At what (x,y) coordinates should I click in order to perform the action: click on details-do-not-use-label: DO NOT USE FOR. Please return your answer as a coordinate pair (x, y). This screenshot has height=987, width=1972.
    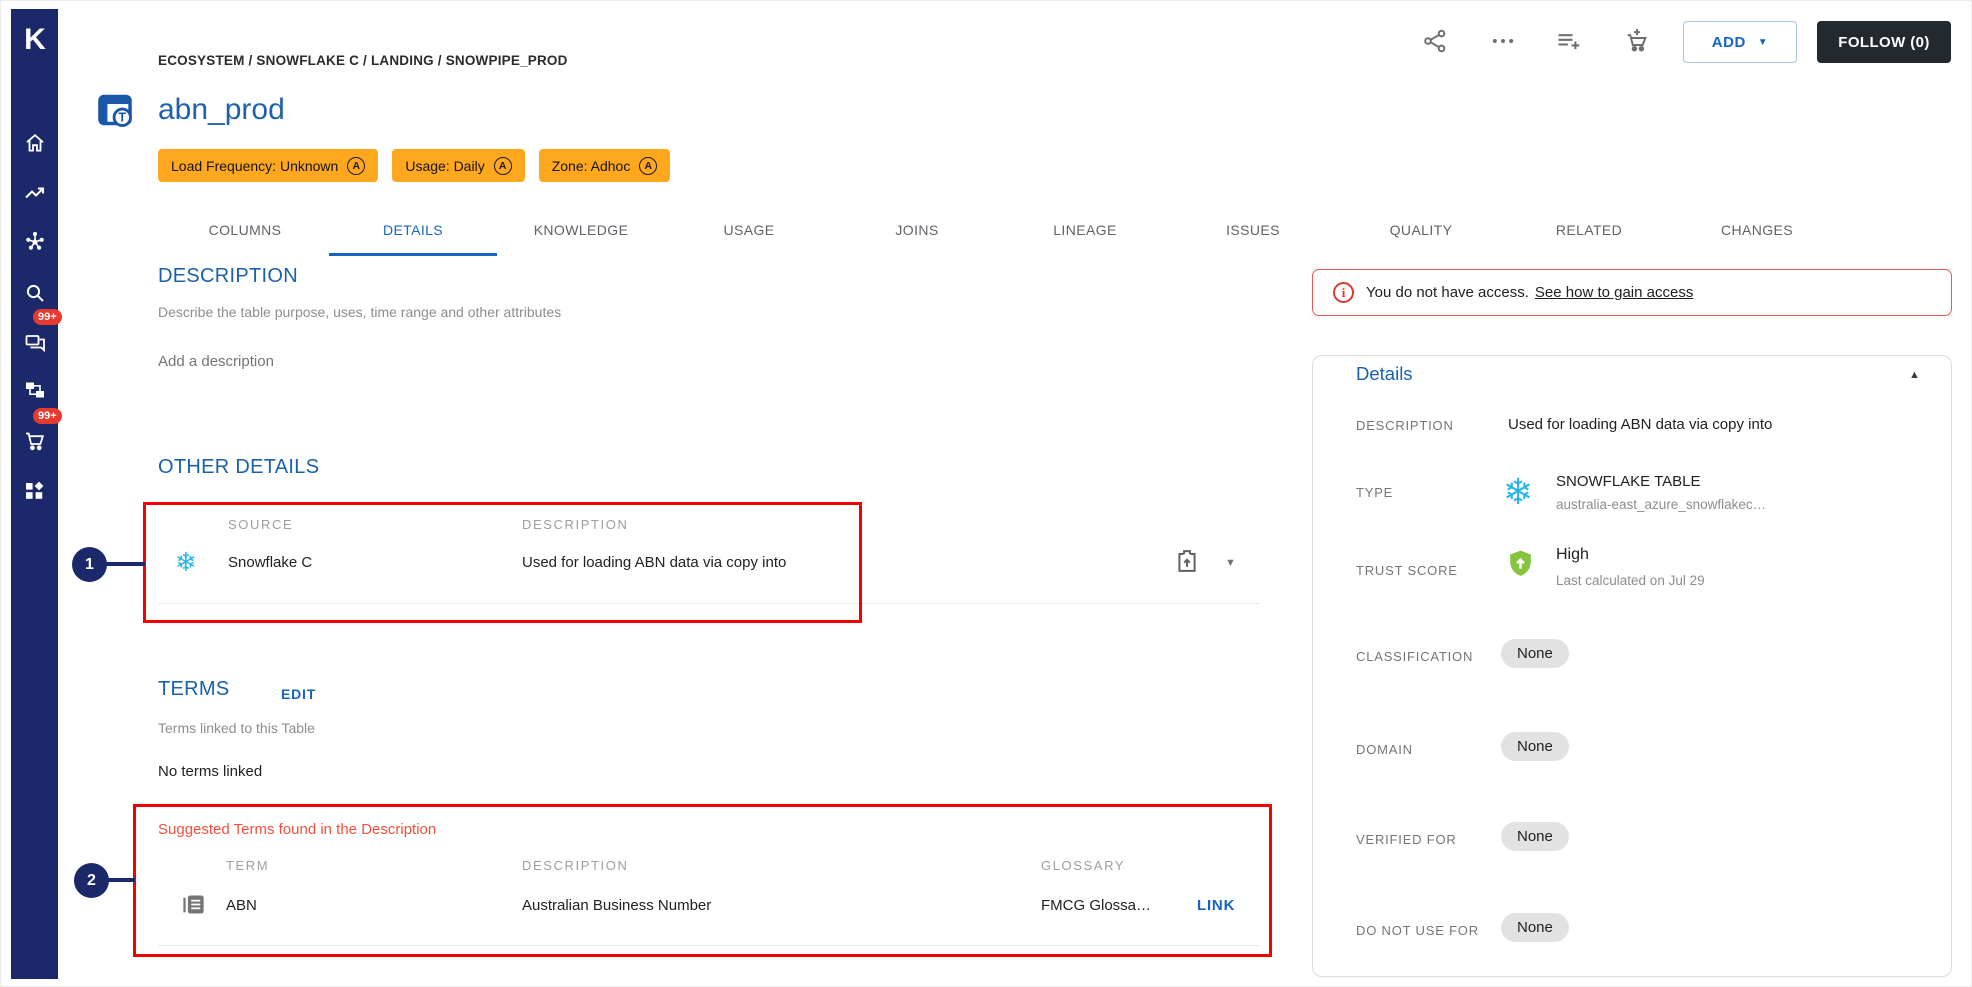
    Looking at the image, I should click on (1417, 930).